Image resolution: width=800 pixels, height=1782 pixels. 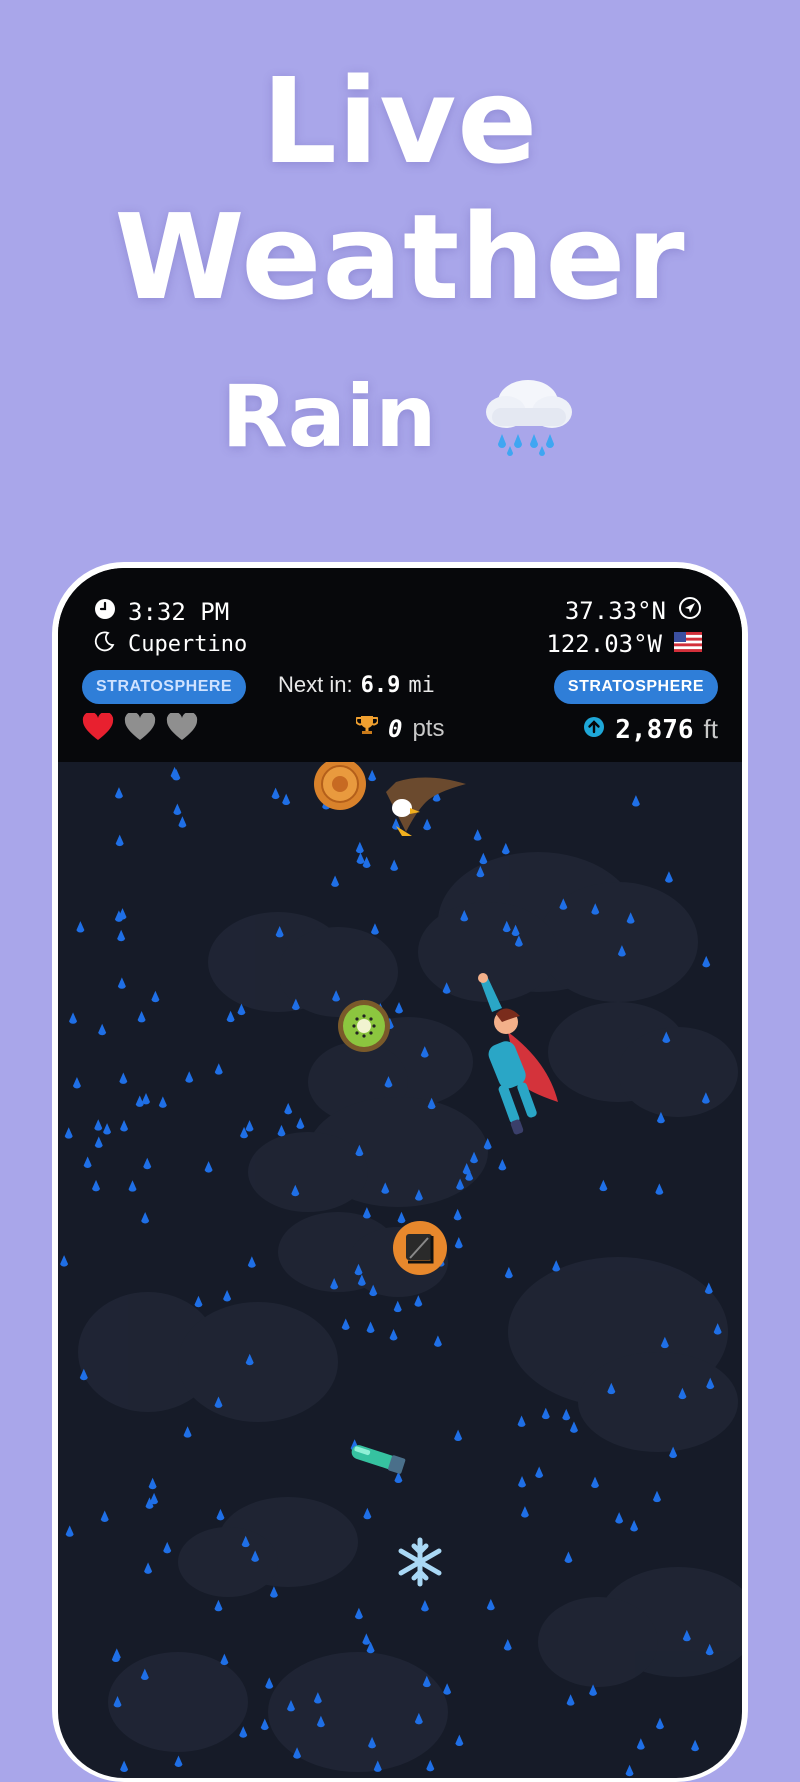 I want to click on next-unit: mi, so click(x=421, y=685).